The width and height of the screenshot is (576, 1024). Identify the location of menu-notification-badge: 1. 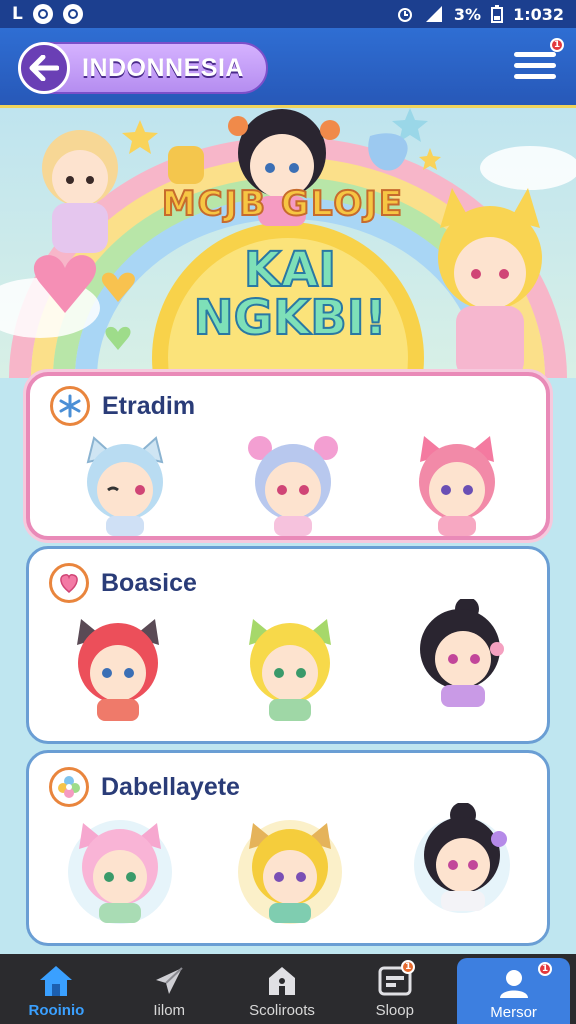
(557, 45).